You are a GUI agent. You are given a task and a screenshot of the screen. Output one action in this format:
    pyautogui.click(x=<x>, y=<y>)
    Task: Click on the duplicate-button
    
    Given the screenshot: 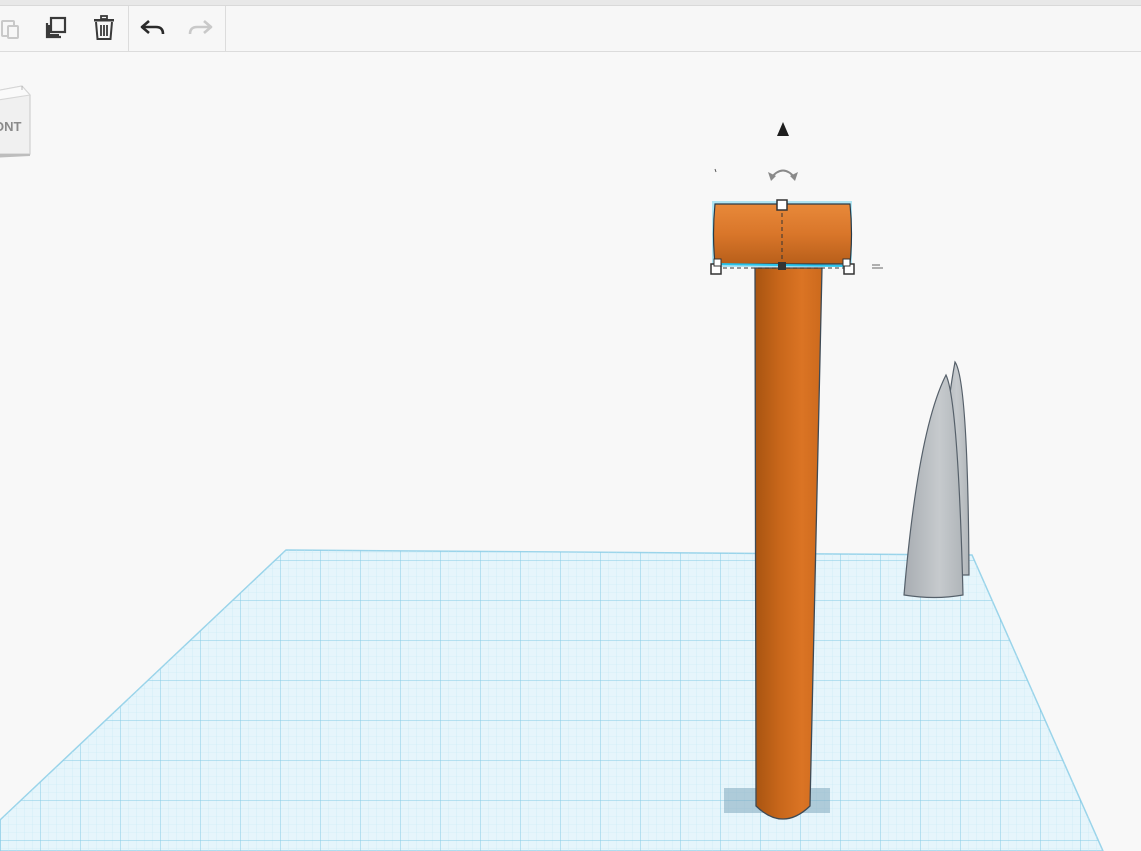 What is the action you would take?
    pyautogui.click(x=56, y=28)
    